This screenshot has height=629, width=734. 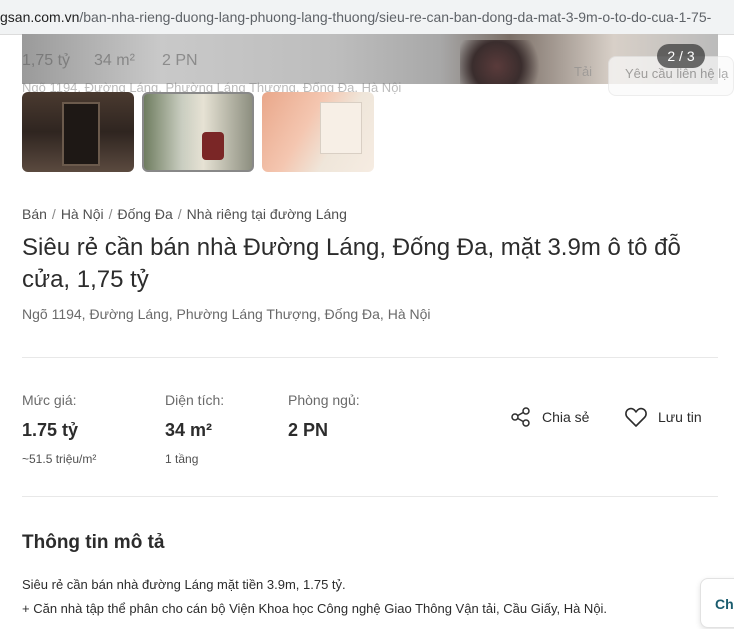 I want to click on share-button: Chia sẻ, so click(x=549, y=417).